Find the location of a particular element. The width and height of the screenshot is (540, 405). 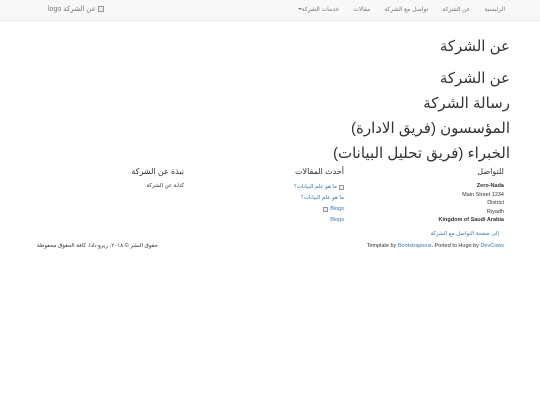

footer-about-column: نبذة عن الشركة كتابة عن الشركة is located at coordinates (124, 179).